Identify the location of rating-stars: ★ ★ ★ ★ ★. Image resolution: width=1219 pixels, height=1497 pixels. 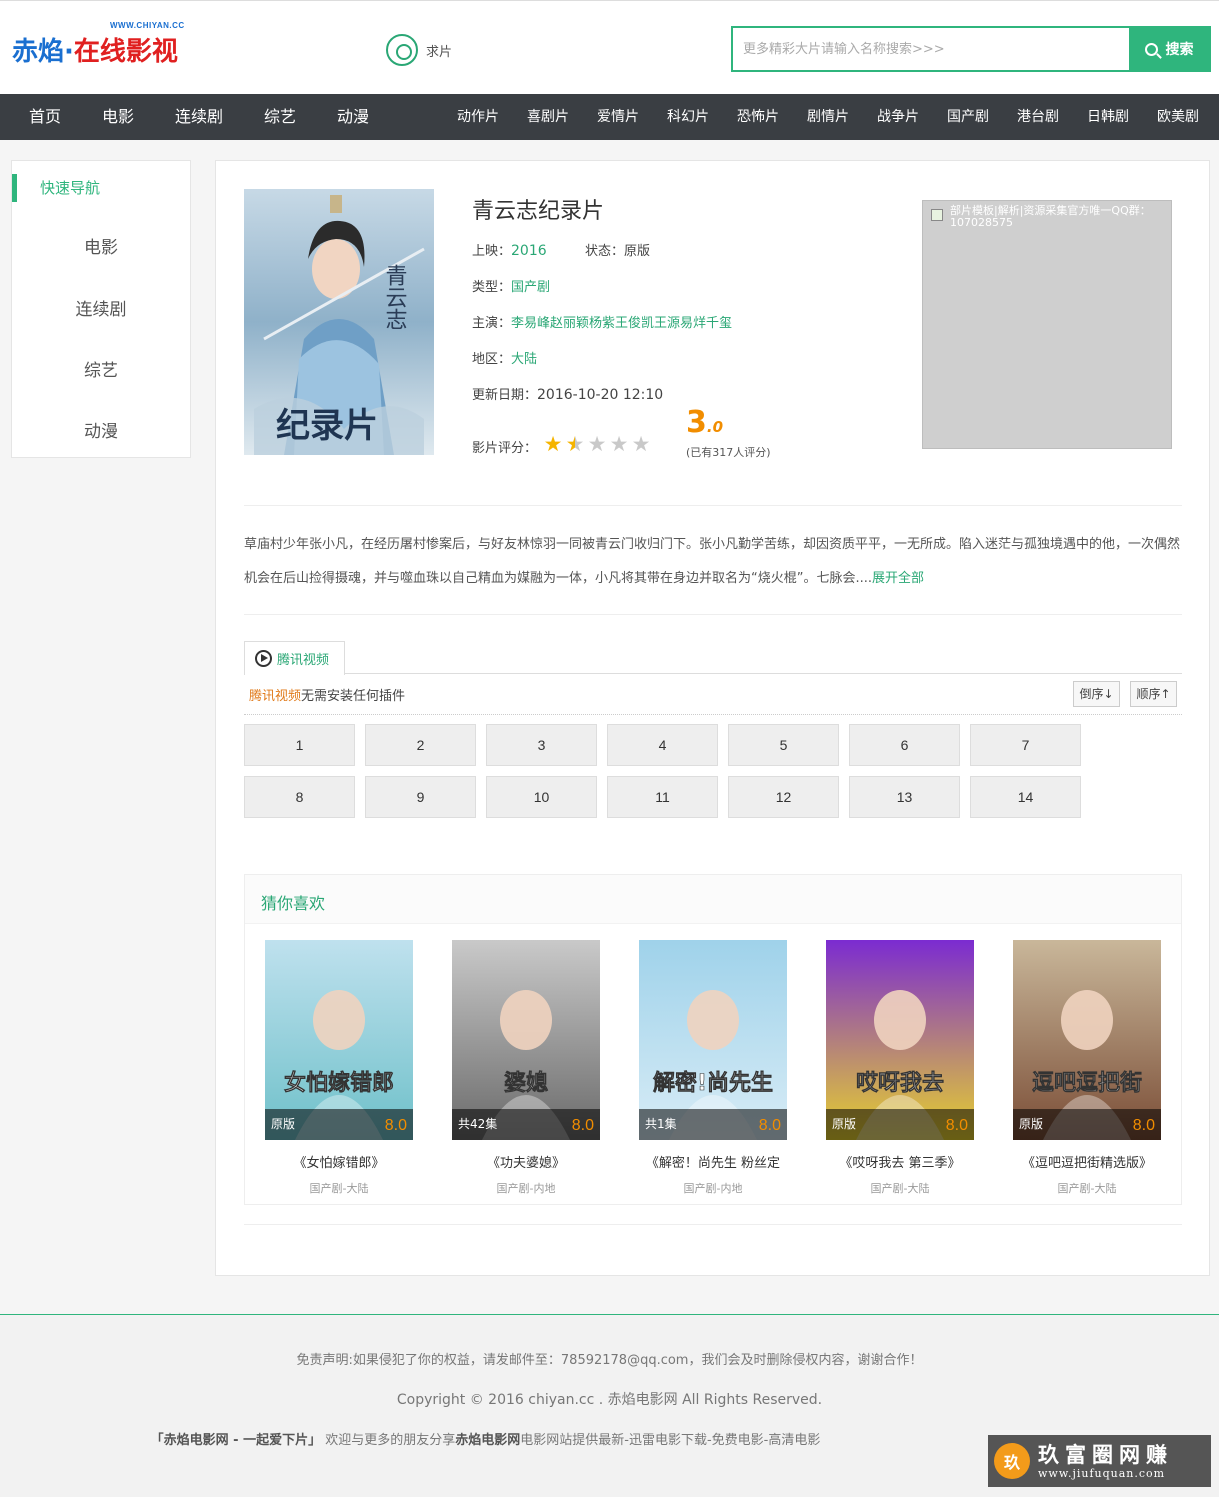
(597, 444).